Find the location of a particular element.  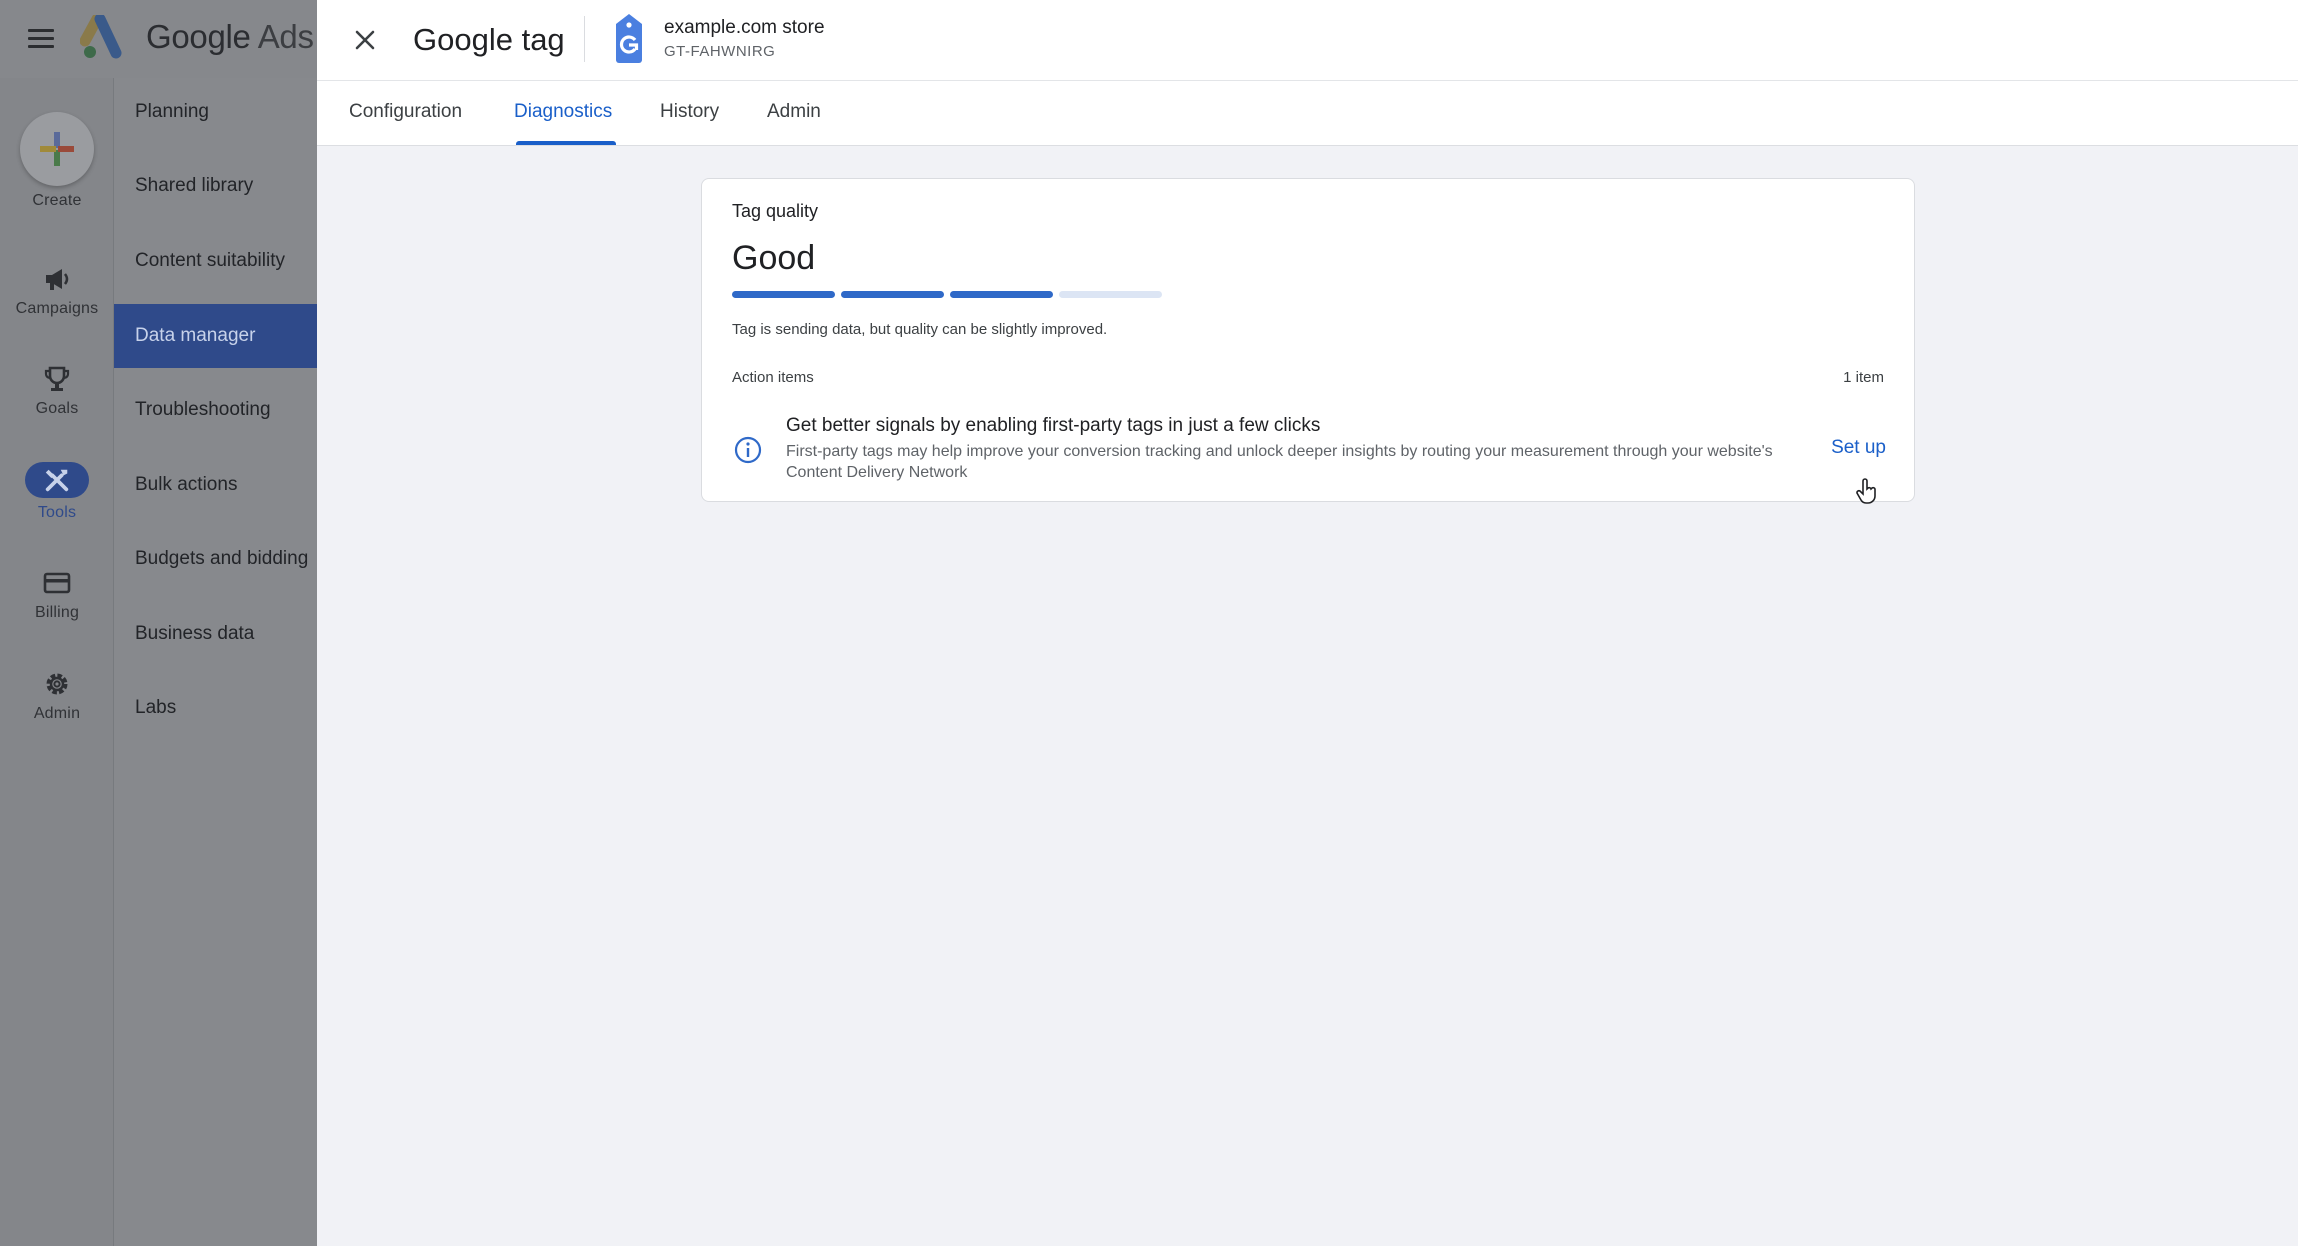

quality-value: Good is located at coordinates (774, 258).